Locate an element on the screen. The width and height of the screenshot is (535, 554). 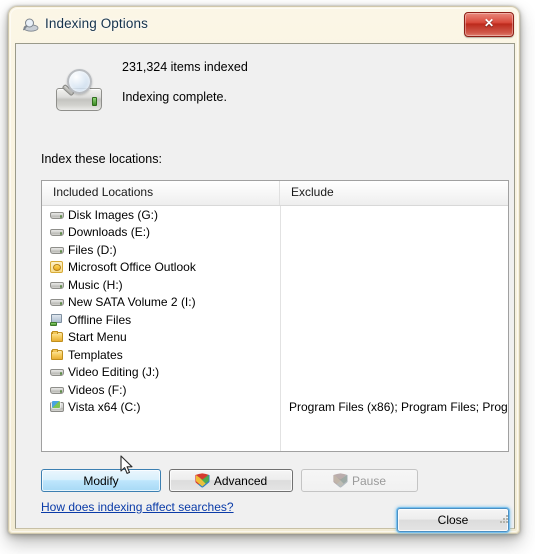
close-dialog-button: Close is located at coordinates (453, 520).